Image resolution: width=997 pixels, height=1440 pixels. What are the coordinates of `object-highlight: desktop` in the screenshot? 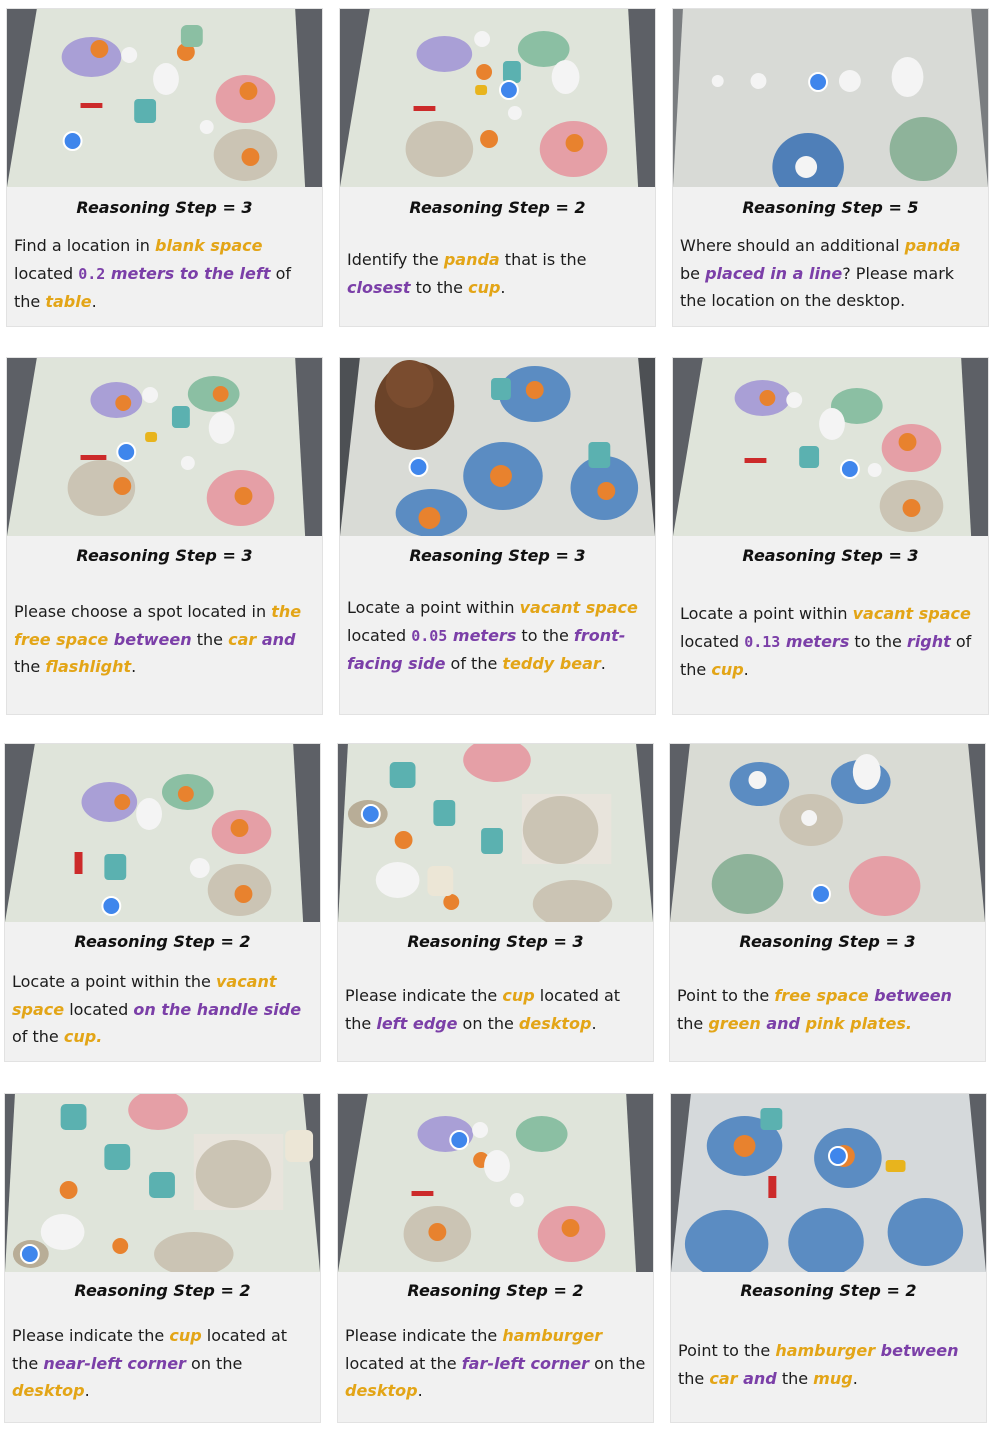 It's located at (555, 1023).